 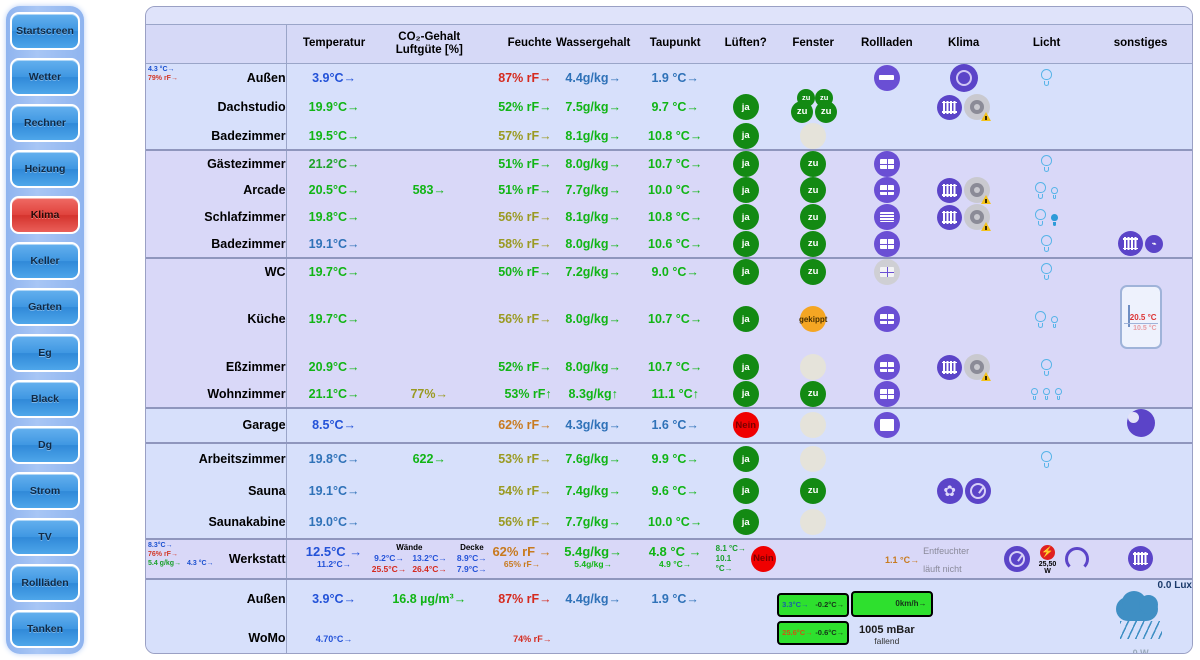 I want to click on window-cell: zu zu zu zu, so click(x=813, y=105).